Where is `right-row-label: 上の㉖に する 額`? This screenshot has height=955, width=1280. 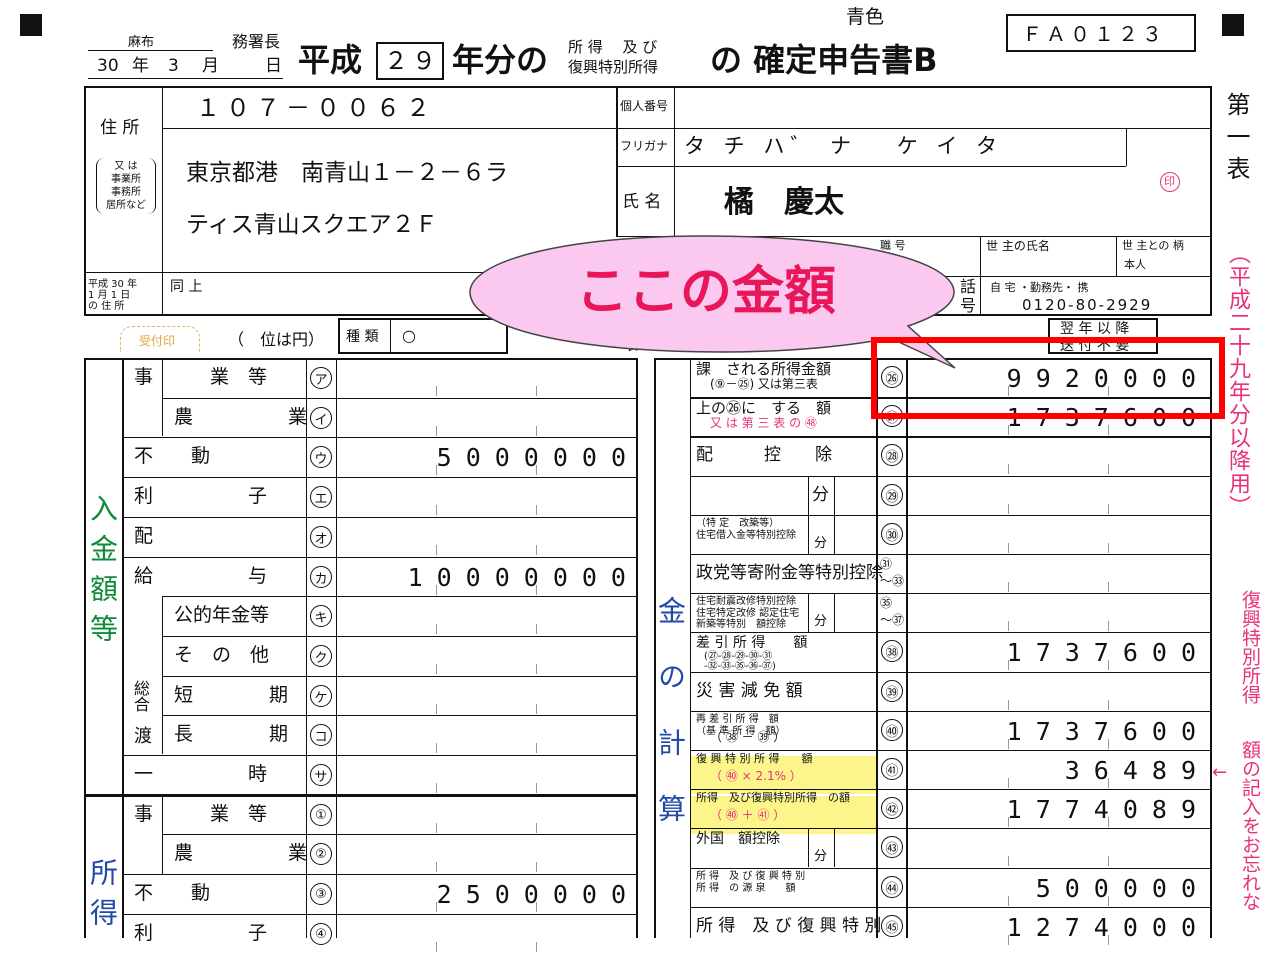
right-row-label: 上の㉖に する 額 is located at coordinates (764, 408).